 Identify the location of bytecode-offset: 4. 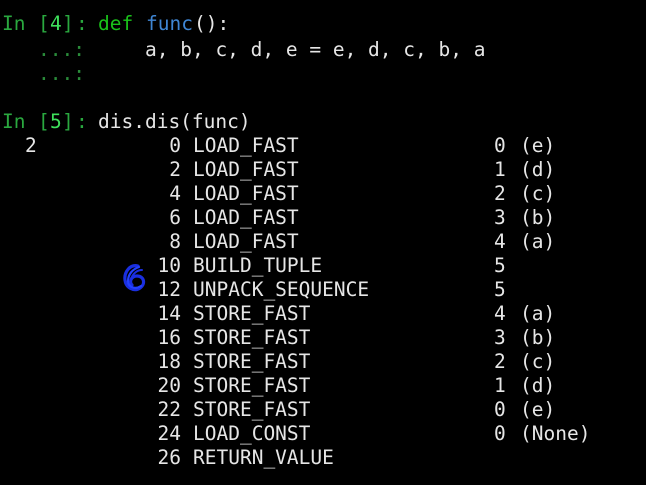
(175, 193).